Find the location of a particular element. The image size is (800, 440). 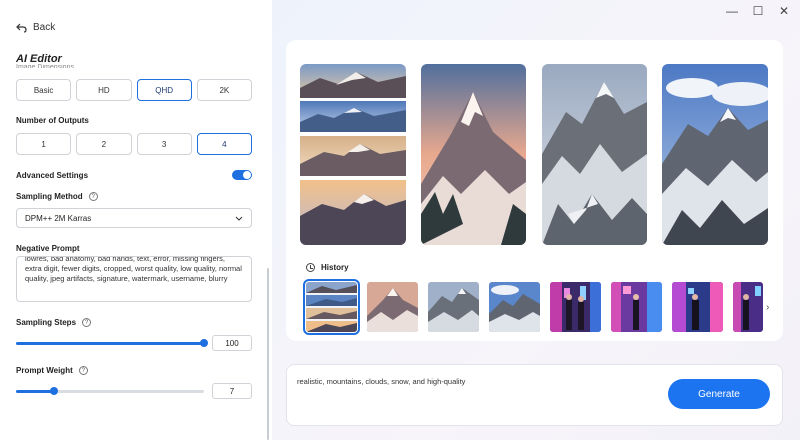

prompt-weight-text: Prompt Weight is located at coordinates (44, 370).